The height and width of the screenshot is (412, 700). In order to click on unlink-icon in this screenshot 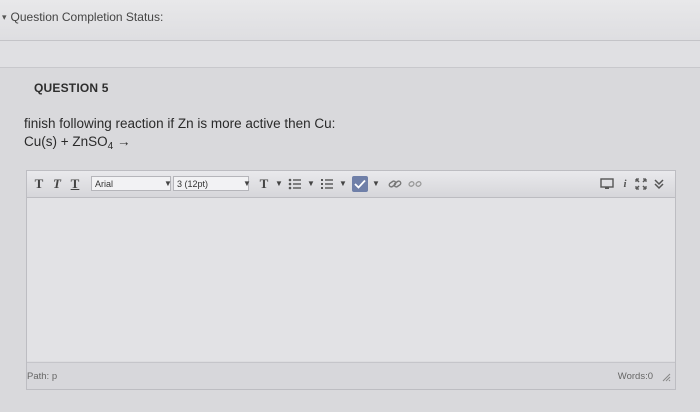, I will do `click(415, 184)`.